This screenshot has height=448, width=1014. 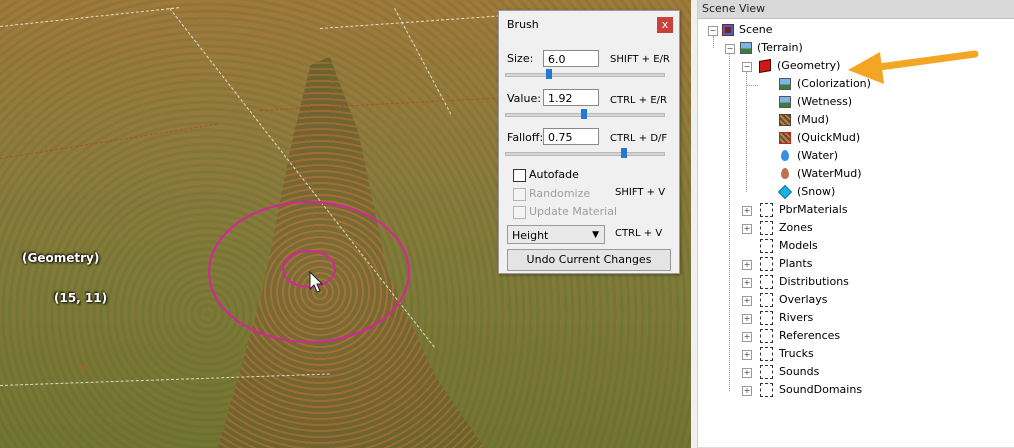 I want to click on value-input: 1.92, so click(x=571, y=97).